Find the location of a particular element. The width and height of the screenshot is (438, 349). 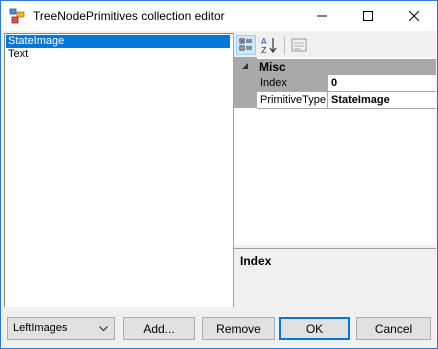

ok-button: OK is located at coordinates (314, 328).